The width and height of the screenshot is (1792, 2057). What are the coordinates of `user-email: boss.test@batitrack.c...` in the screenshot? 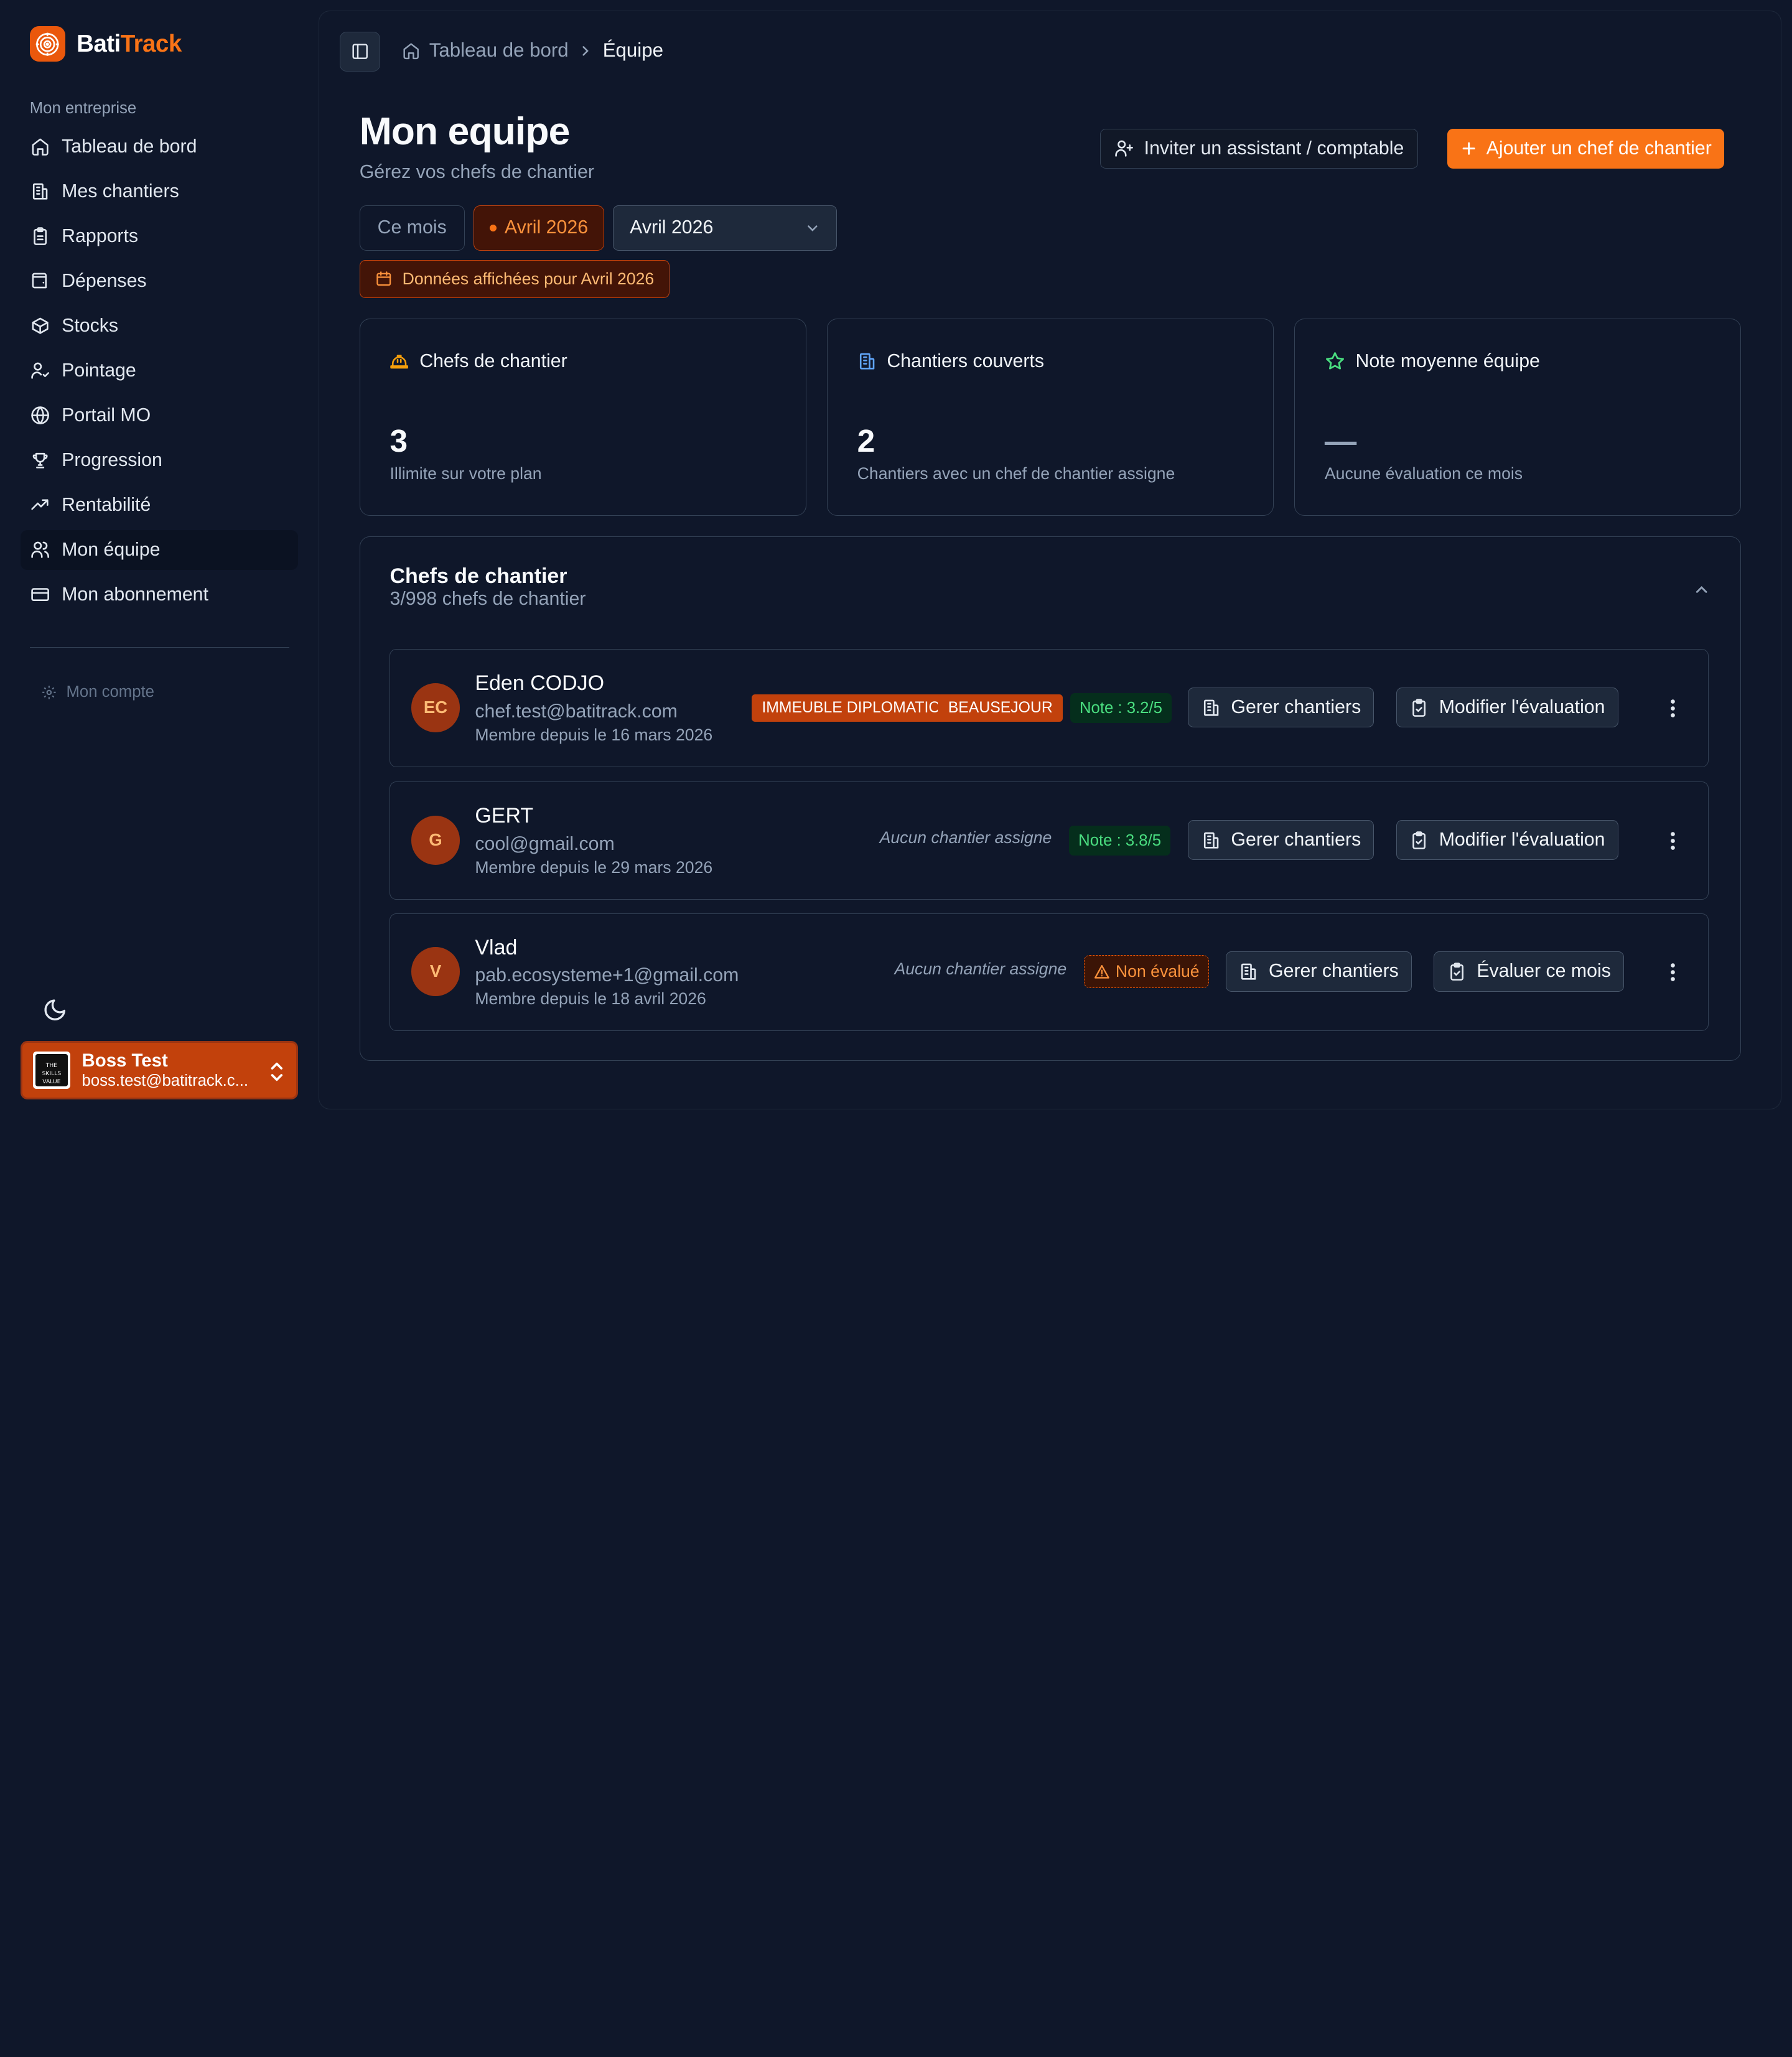 It's located at (166, 1081).